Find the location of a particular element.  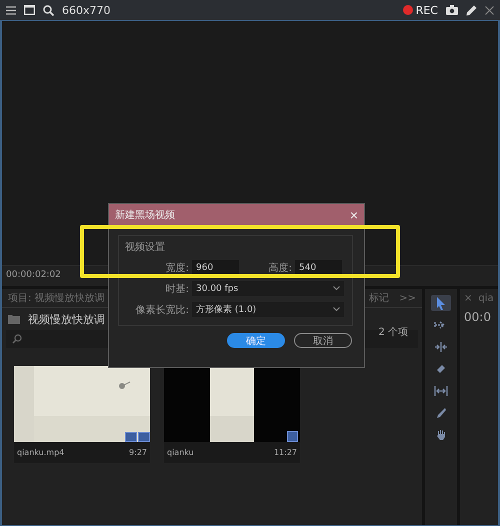

slip-icon is located at coordinates (441, 391).